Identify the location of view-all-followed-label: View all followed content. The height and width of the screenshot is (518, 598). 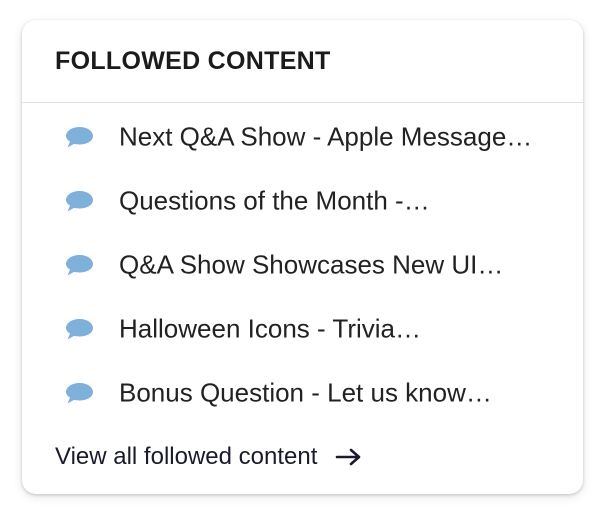
(186, 457).